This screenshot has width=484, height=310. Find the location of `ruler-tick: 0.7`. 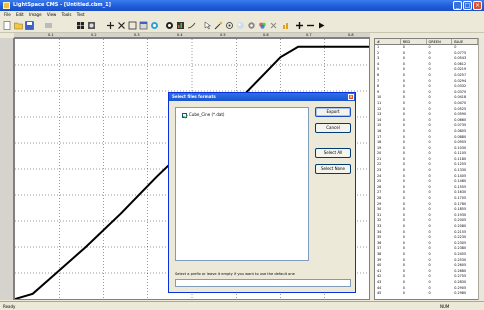

ruler-tick: 0.7 is located at coordinates (309, 35).